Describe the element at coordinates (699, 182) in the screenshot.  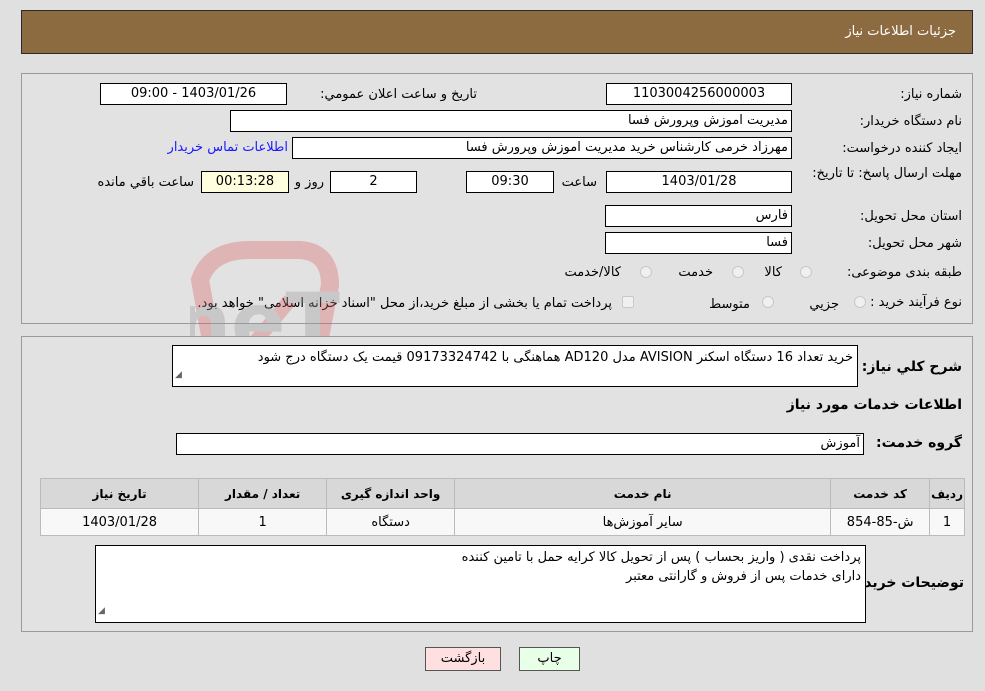
I see `deadline-date-field: 1403/01/28` at that location.